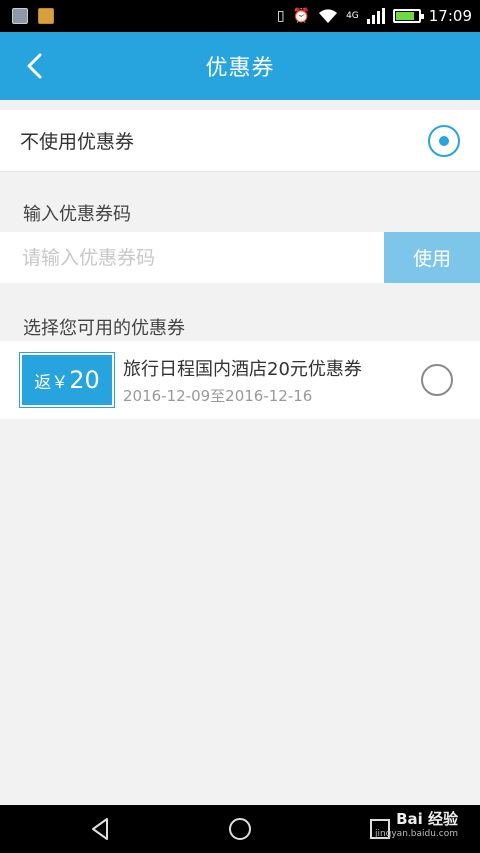 The image size is (480, 853). Describe the element at coordinates (84, 380) in the screenshot. I see `coupon-badge-amount: 20` at that location.